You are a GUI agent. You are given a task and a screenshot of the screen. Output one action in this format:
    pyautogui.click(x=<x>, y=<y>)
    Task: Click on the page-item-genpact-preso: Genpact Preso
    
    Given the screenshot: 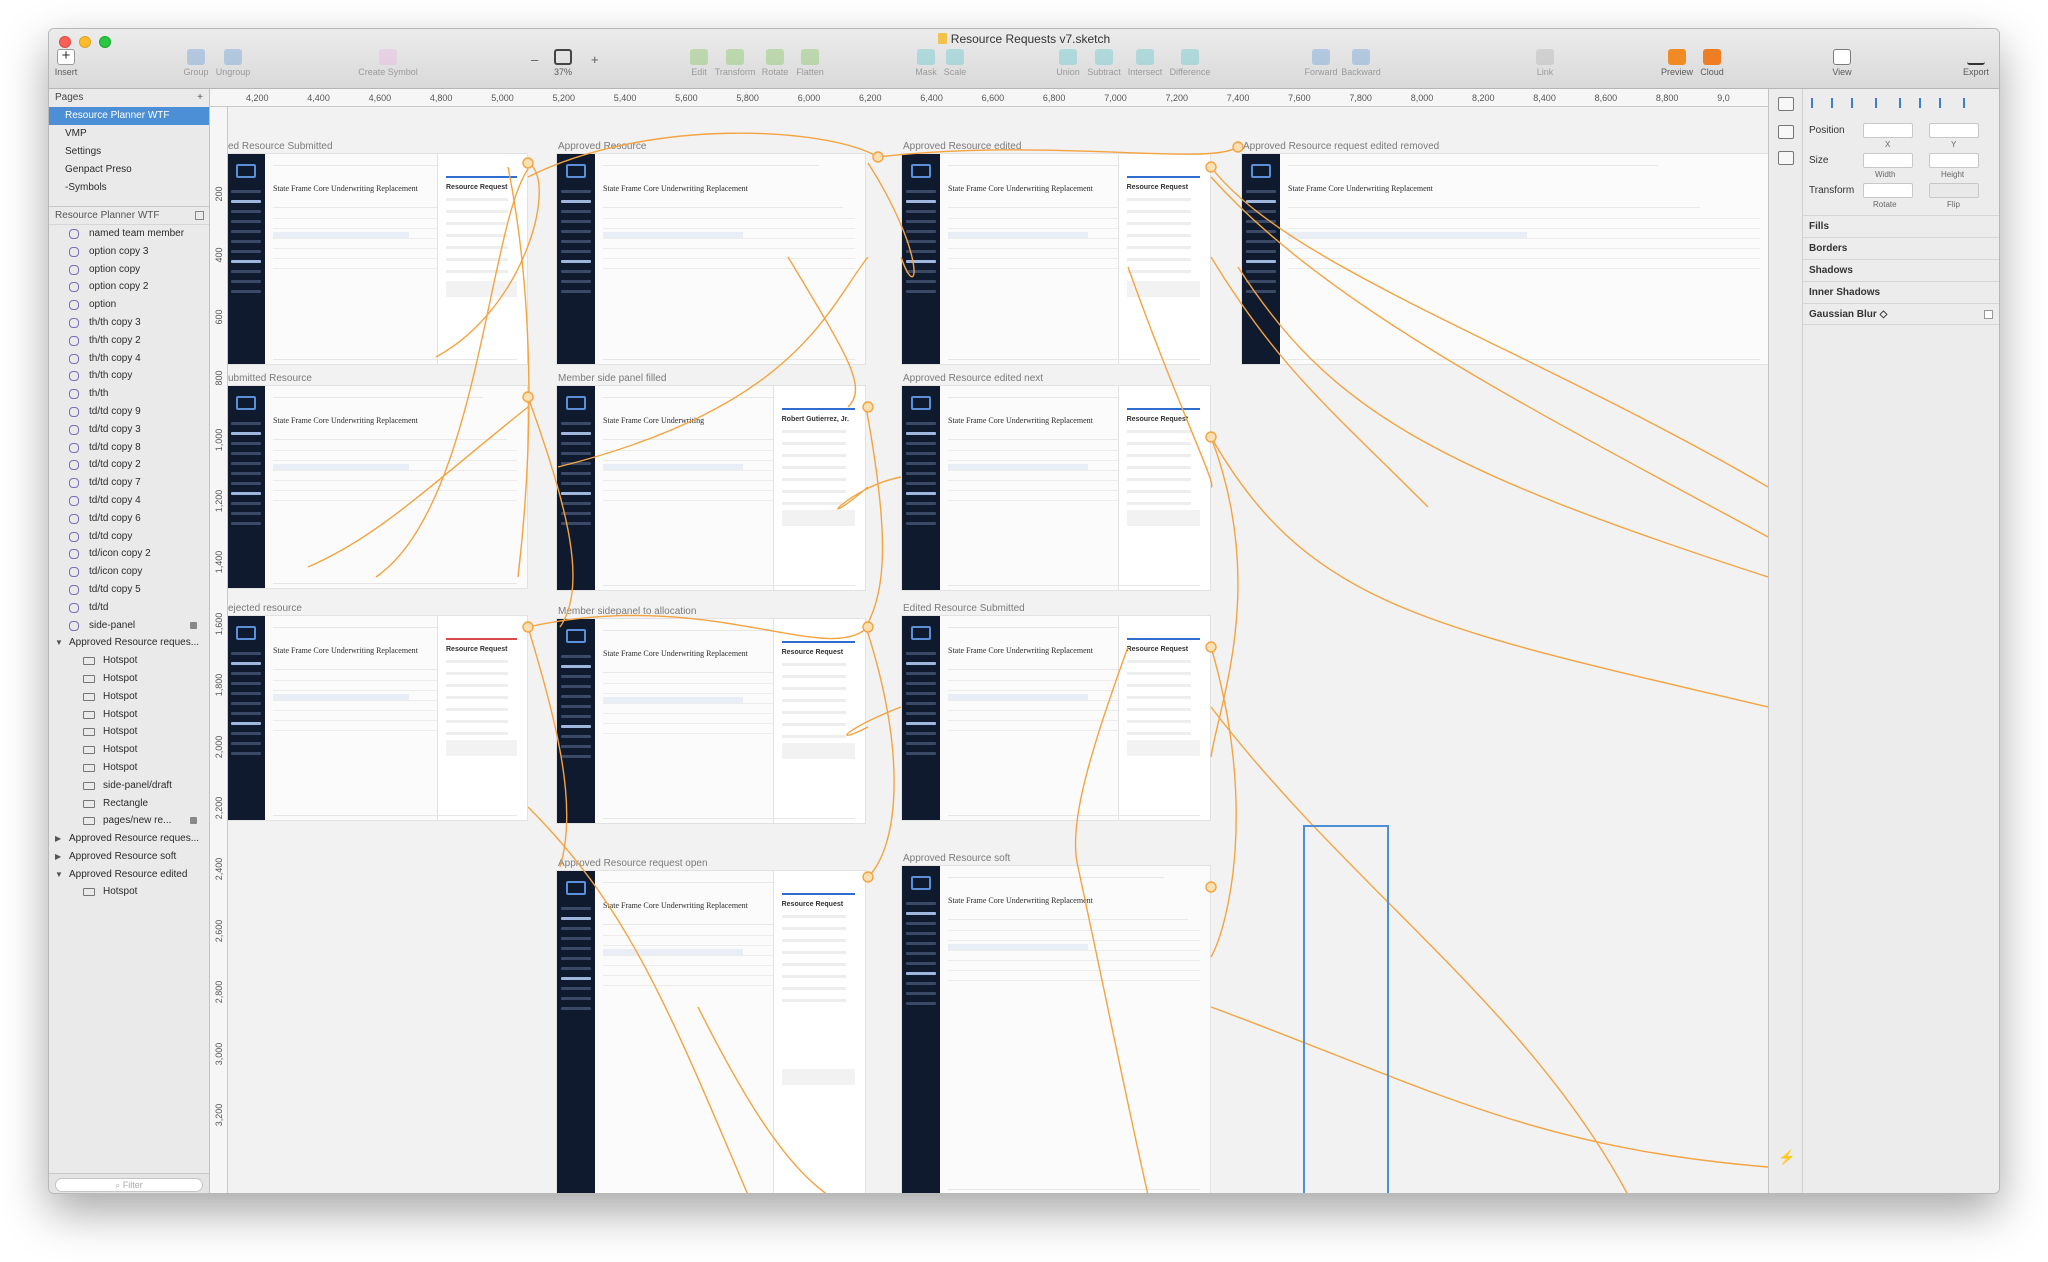 What is the action you would take?
    pyautogui.click(x=129, y=170)
    